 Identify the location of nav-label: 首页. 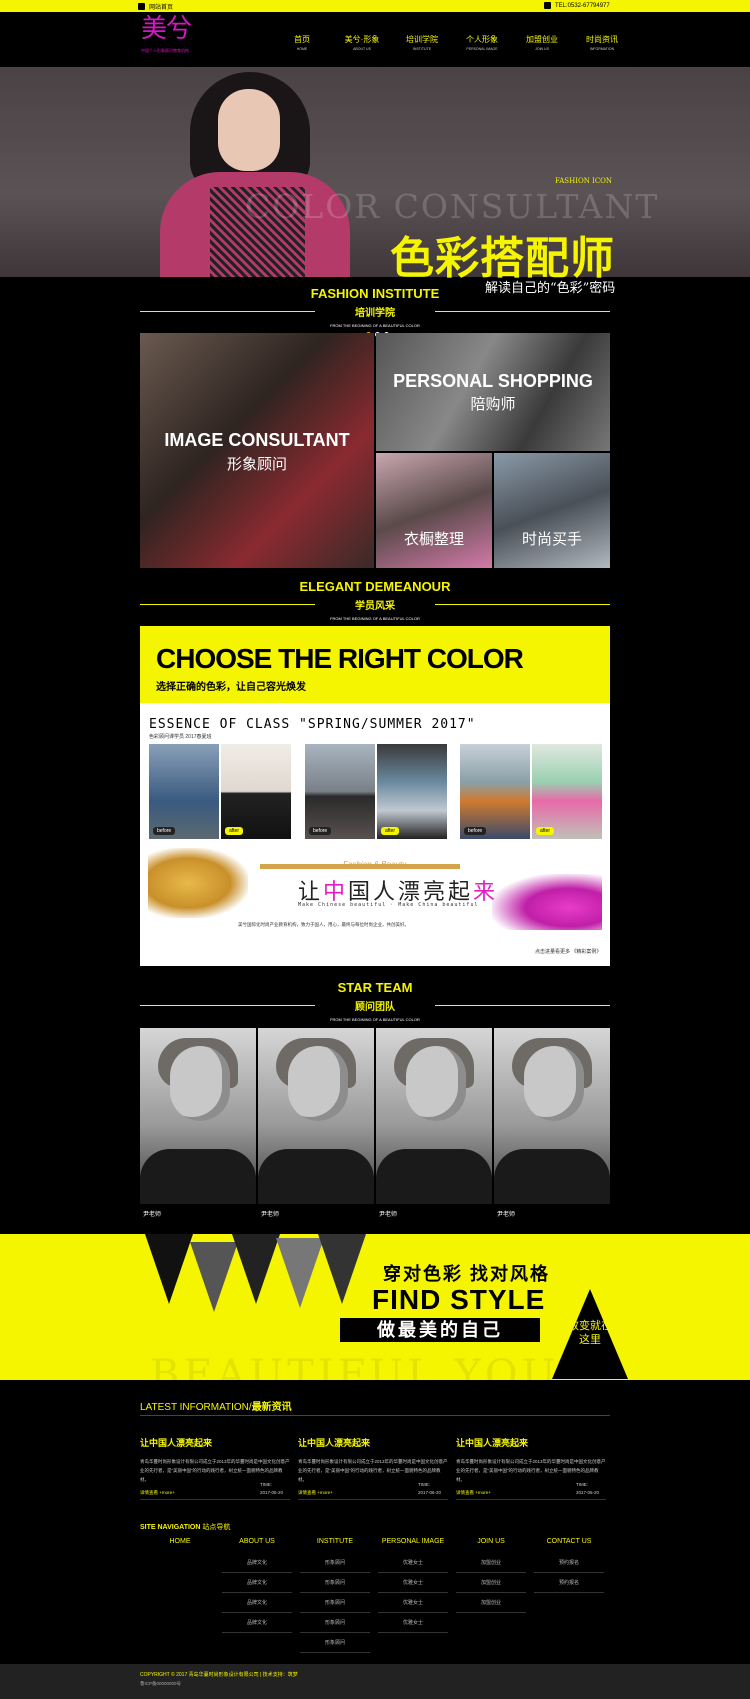
(302, 39).